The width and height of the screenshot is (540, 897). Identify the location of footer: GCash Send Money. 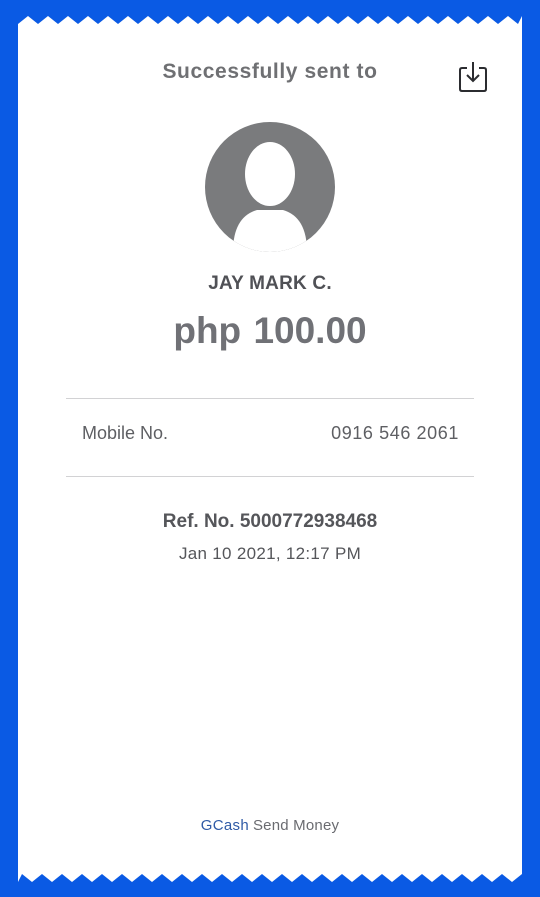
(270, 825).